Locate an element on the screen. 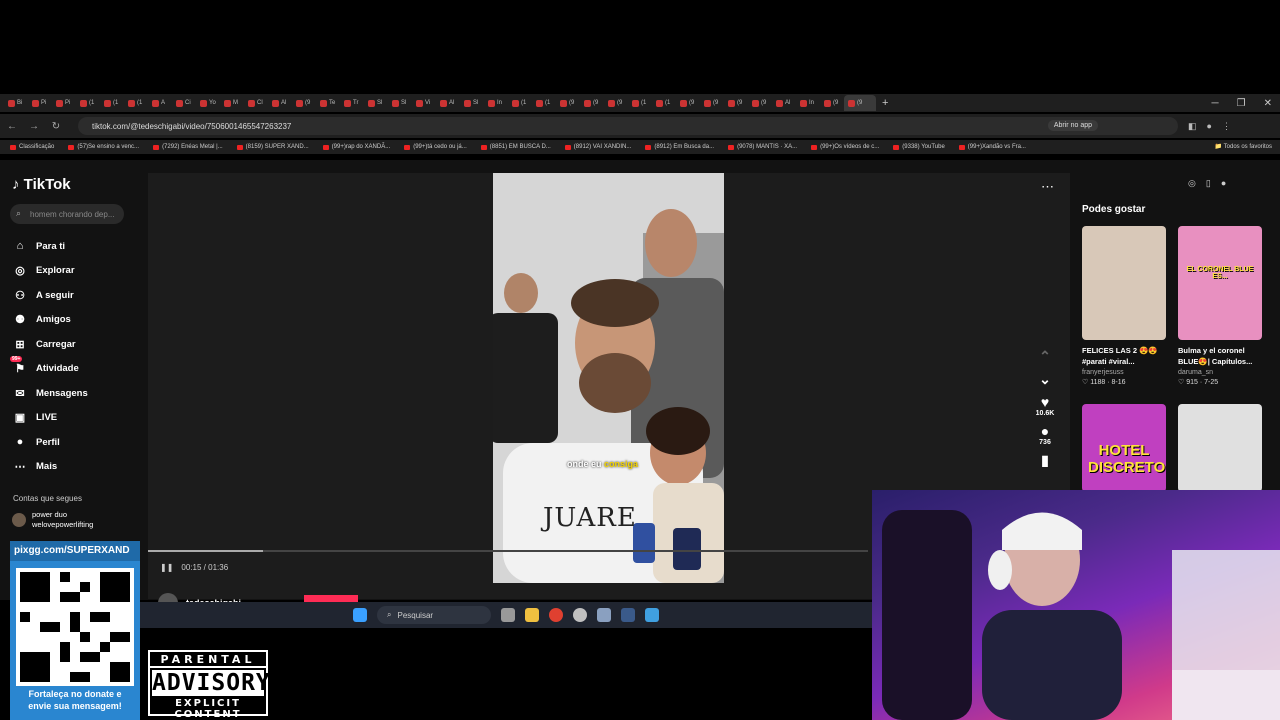 Image resolution: width=1280 pixels, height=720 pixels. menu-icon: ⋮ is located at coordinates (1226, 126).